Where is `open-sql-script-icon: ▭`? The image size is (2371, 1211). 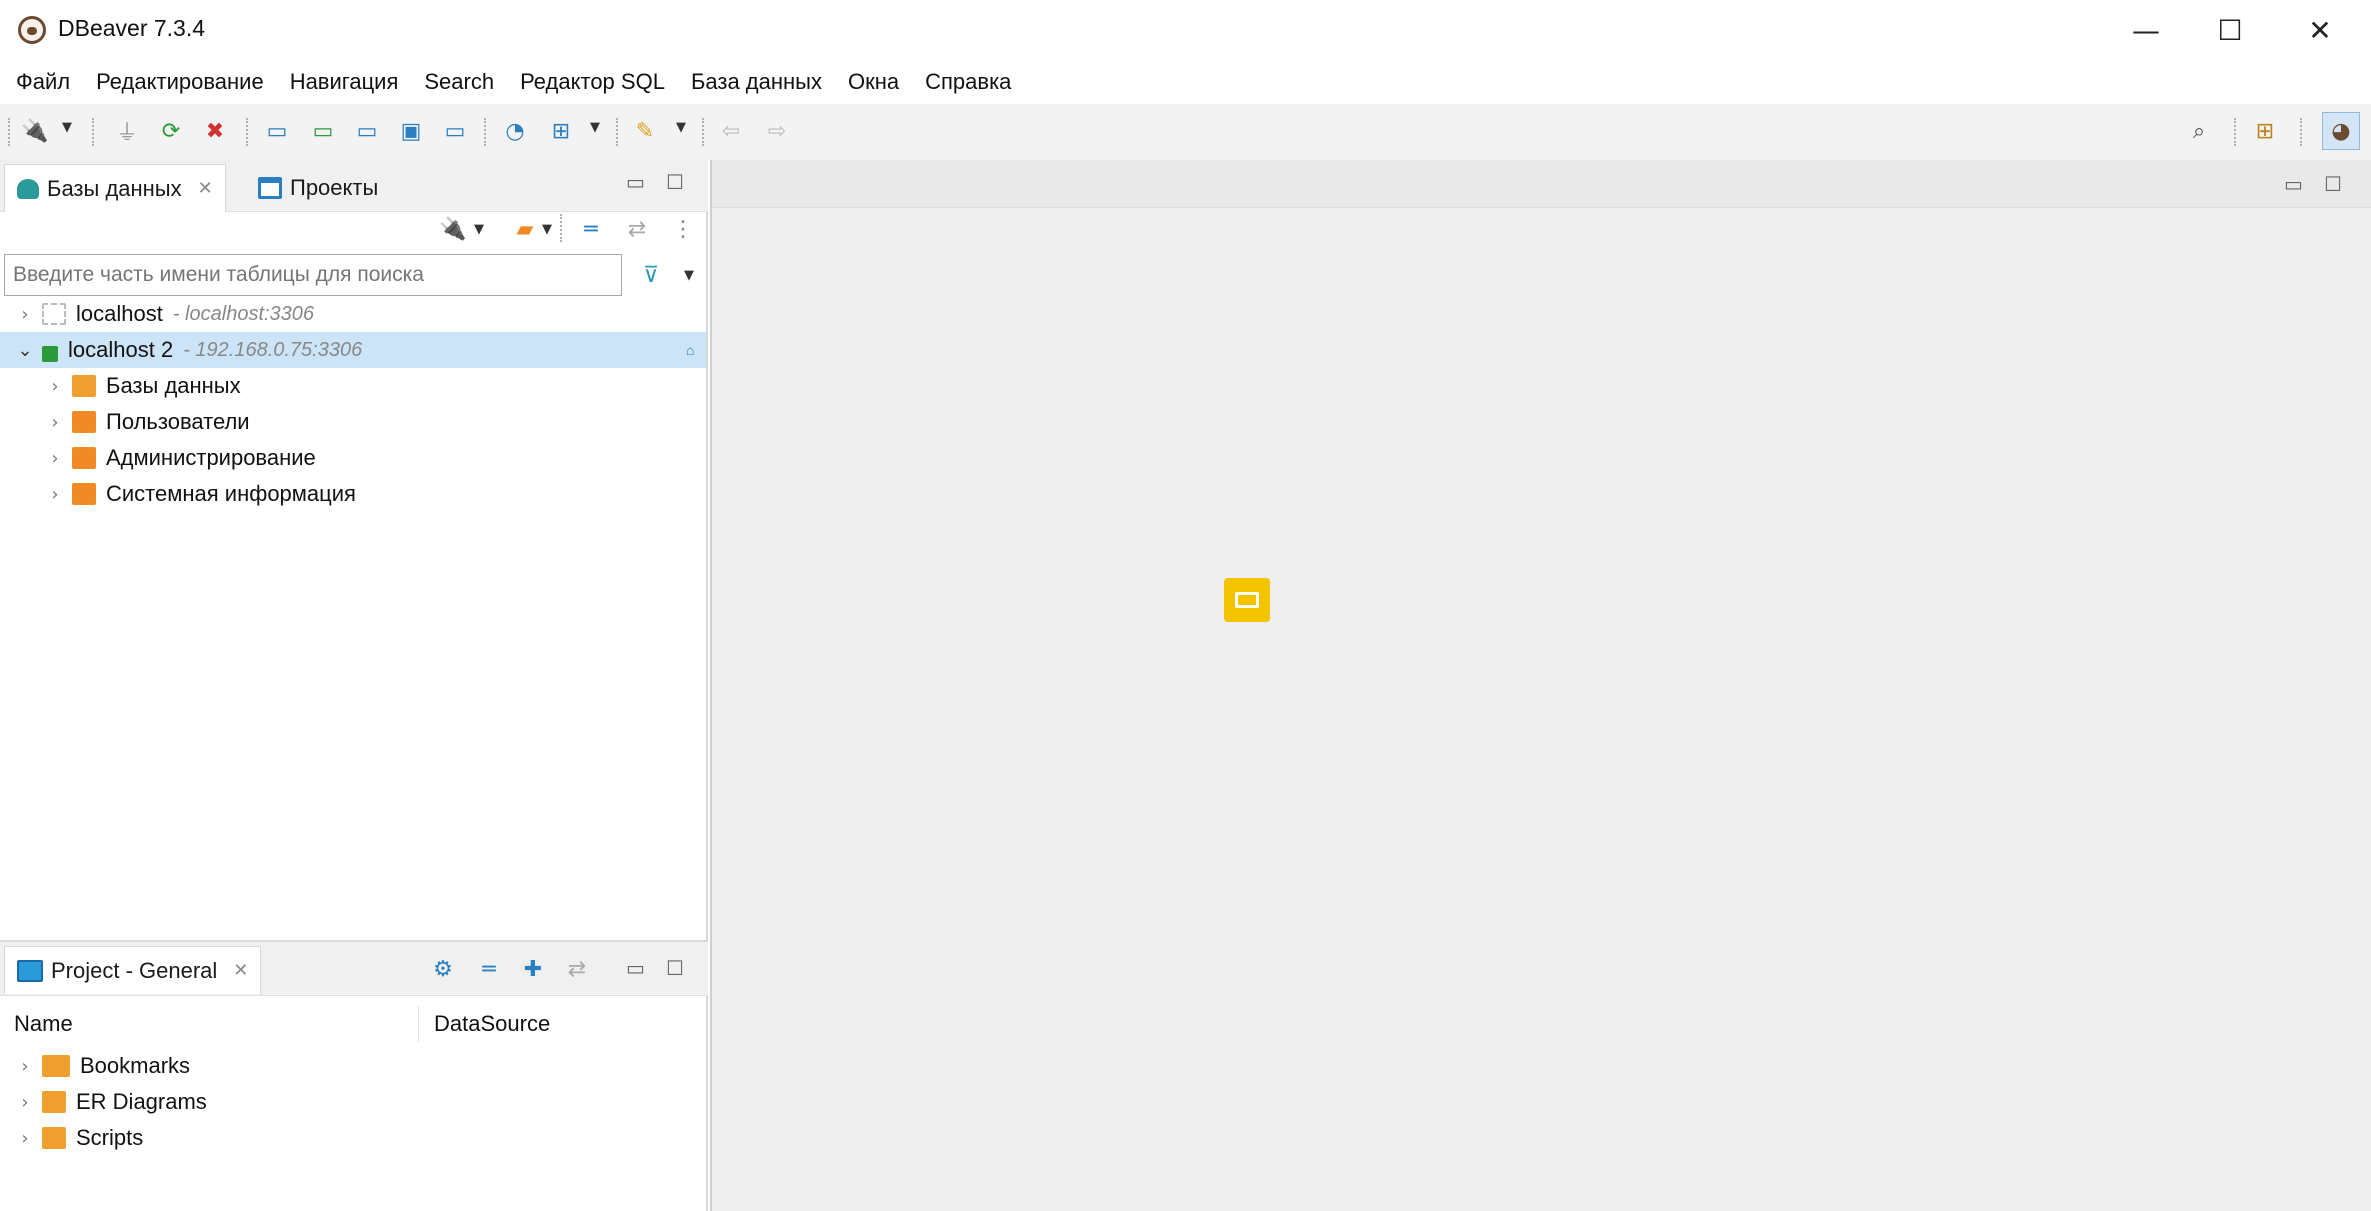 open-sql-script-icon: ▭ is located at coordinates (323, 131).